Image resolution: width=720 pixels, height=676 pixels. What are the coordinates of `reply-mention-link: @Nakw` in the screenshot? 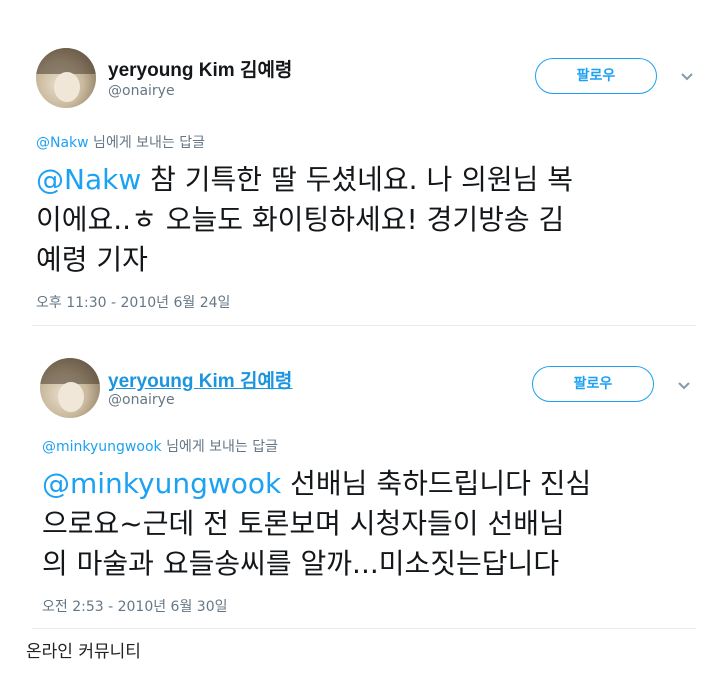 It's located at (62, 143).